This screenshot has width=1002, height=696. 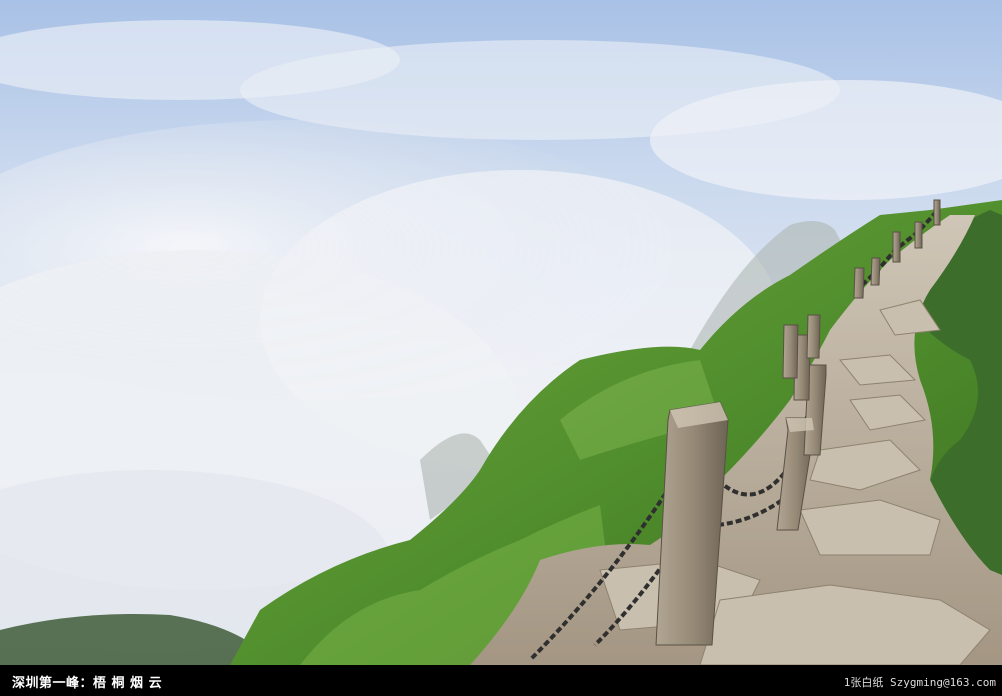 I want to click on caption-bar: 深圳第一峰：梧 桐 烟 云 1张白纸 Szygming@163.com, so click(x=501, y=680).